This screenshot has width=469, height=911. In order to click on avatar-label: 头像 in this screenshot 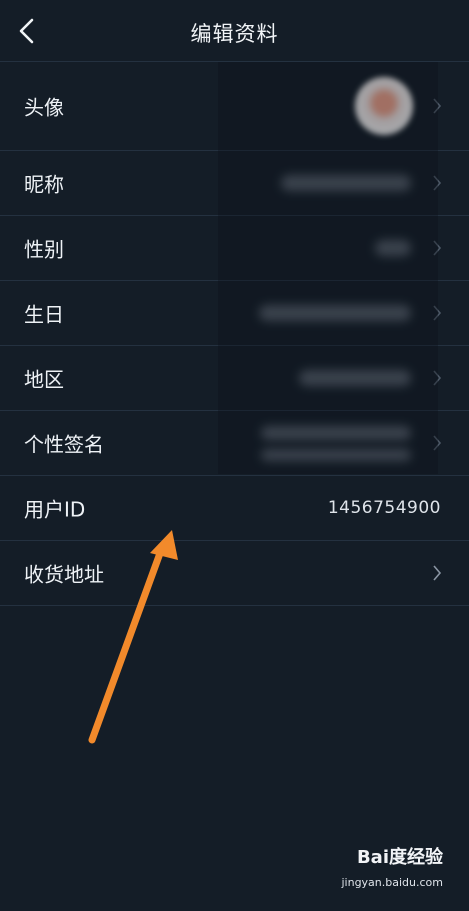, I will do `click(44, 107)`.